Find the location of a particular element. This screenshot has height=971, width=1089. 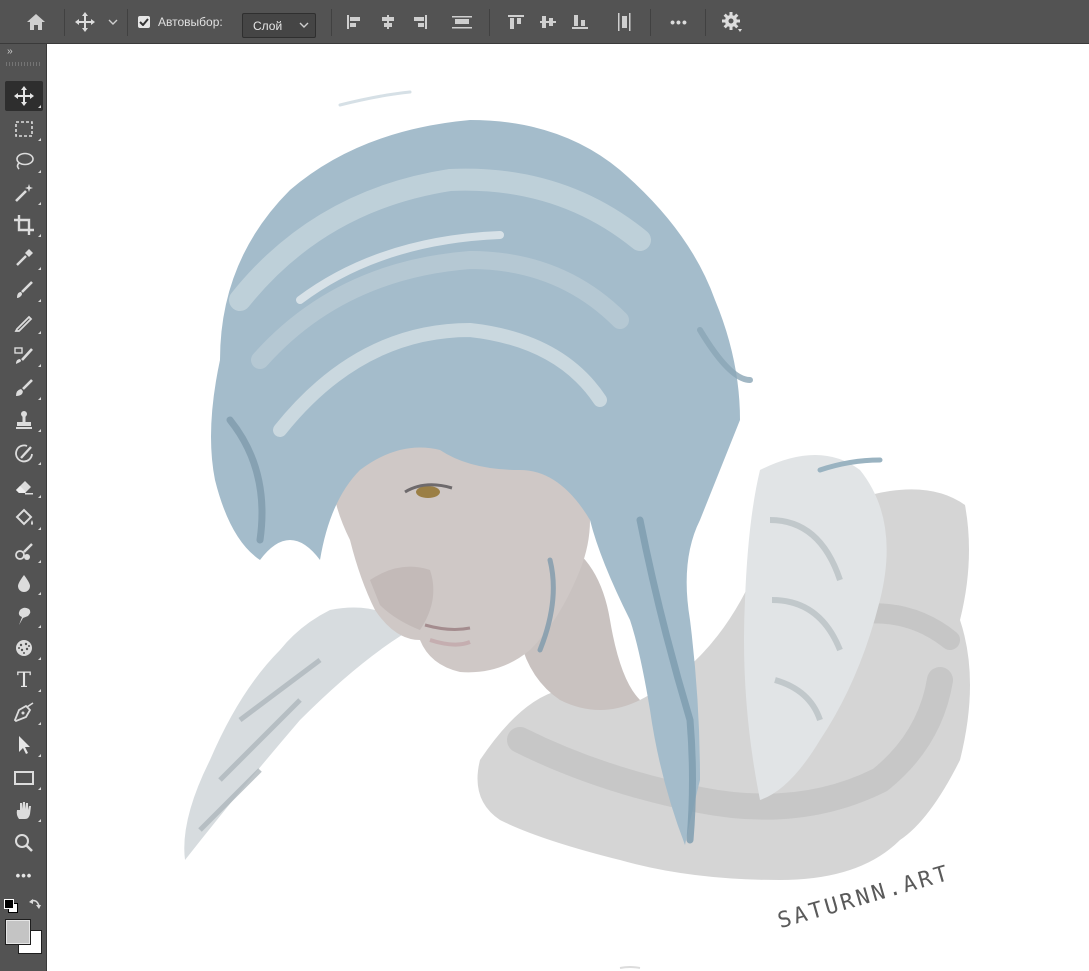

smudge-tool is located at coordinates (24, 616).